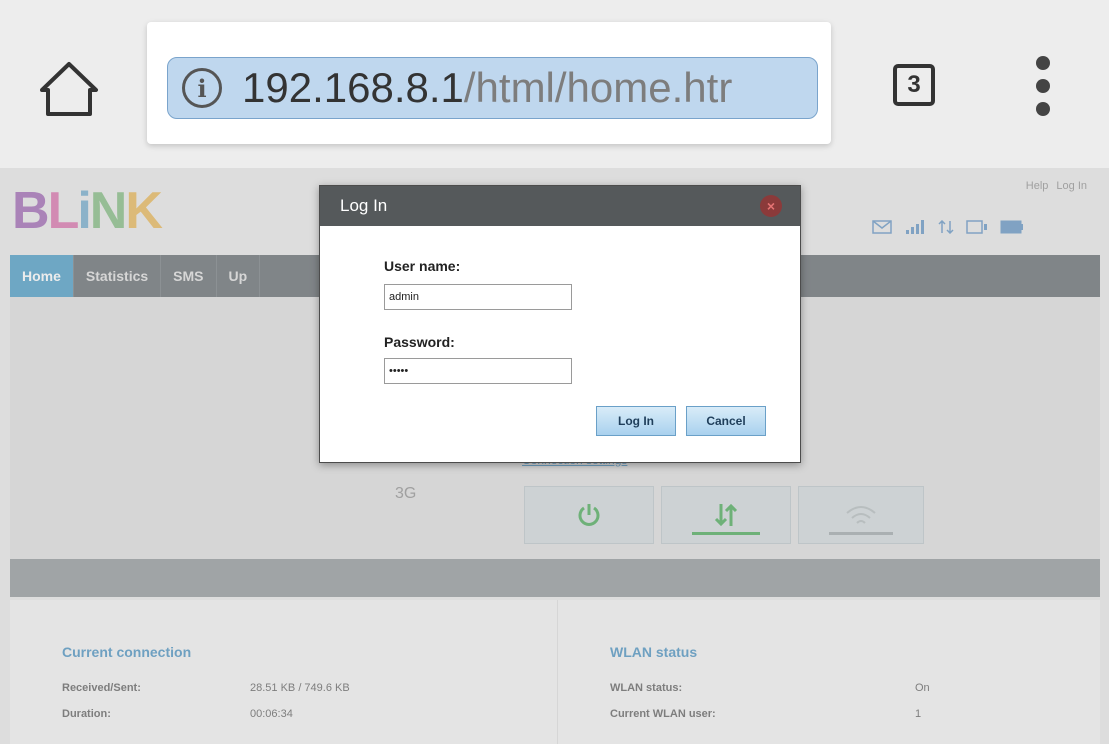  I want to click on username-input, so click(478, 297).